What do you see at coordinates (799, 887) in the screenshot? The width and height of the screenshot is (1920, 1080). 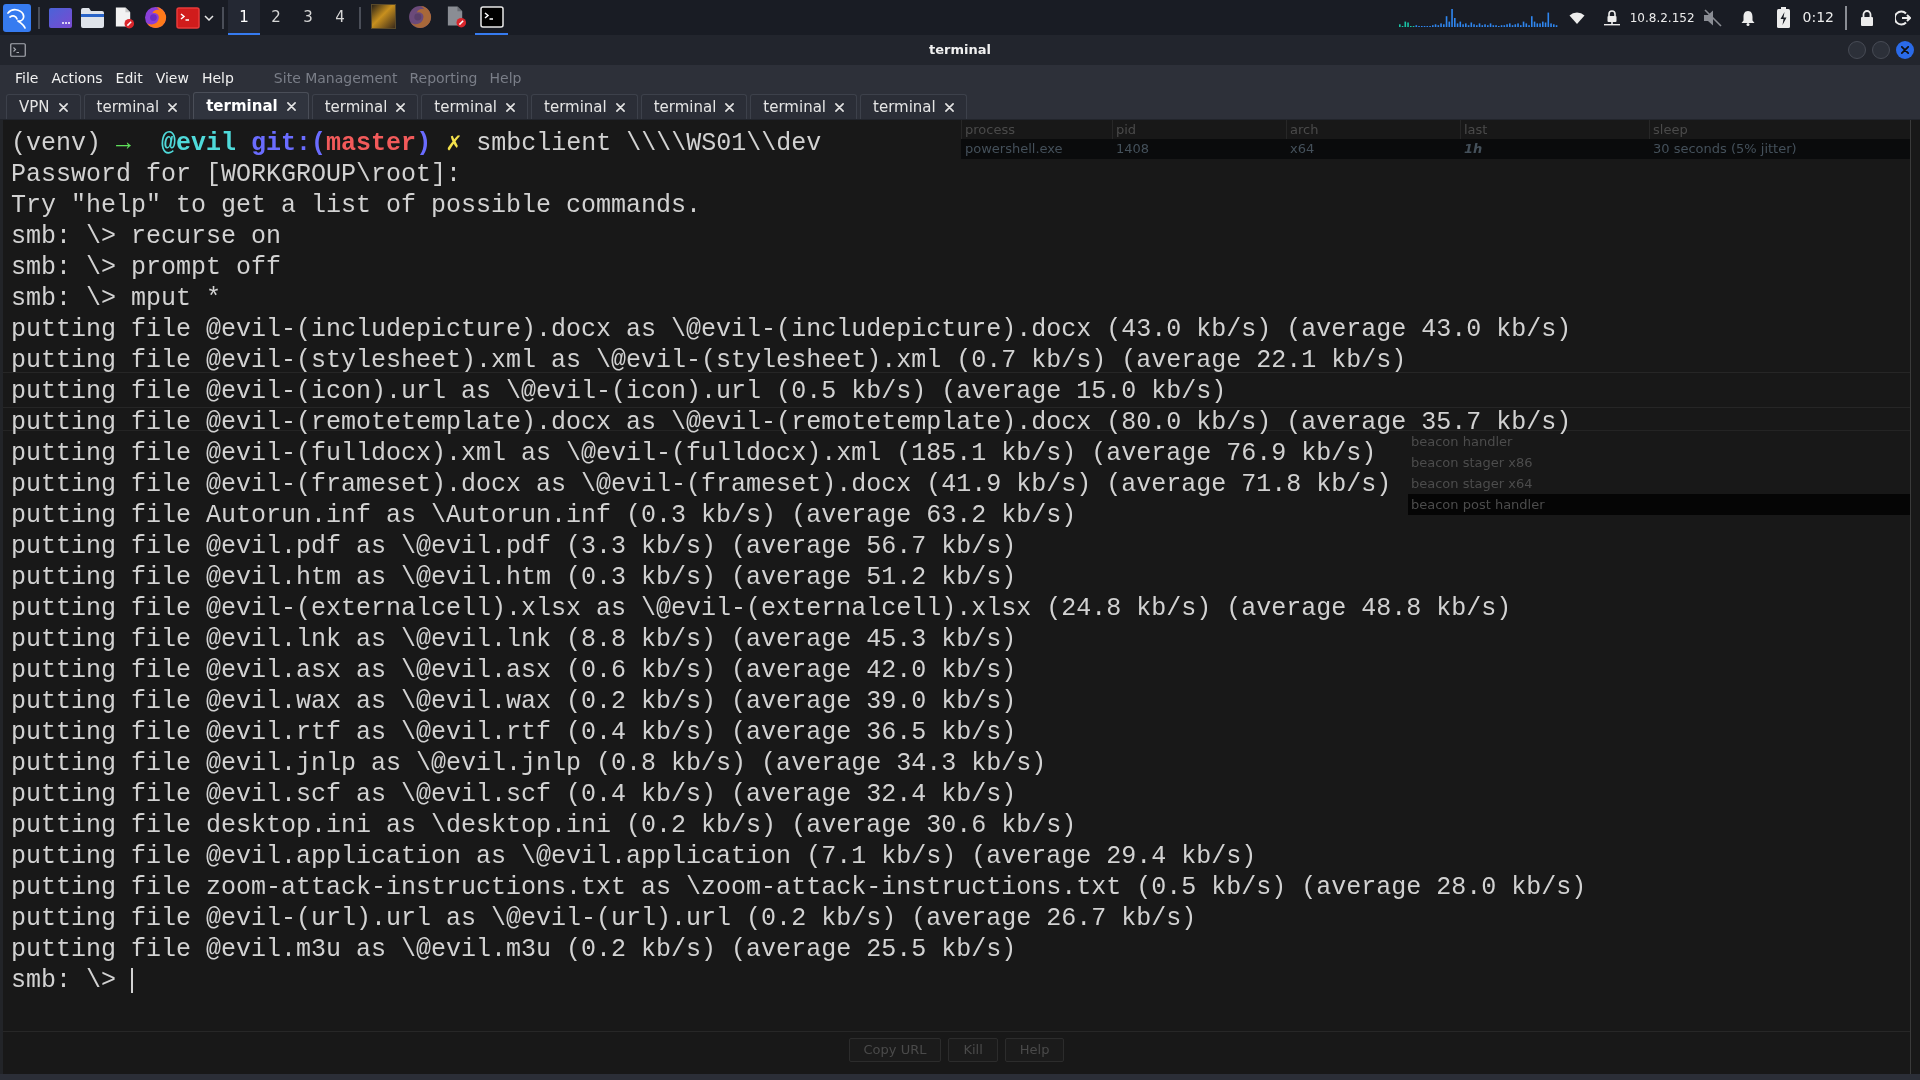 I see `terminal-line: putting file zoom-attack-instructions.txt as \zoom-attack-instructions.txt (0.5 kb/s) (average 28.0 kb/s)` at bounding box center [799, 887].